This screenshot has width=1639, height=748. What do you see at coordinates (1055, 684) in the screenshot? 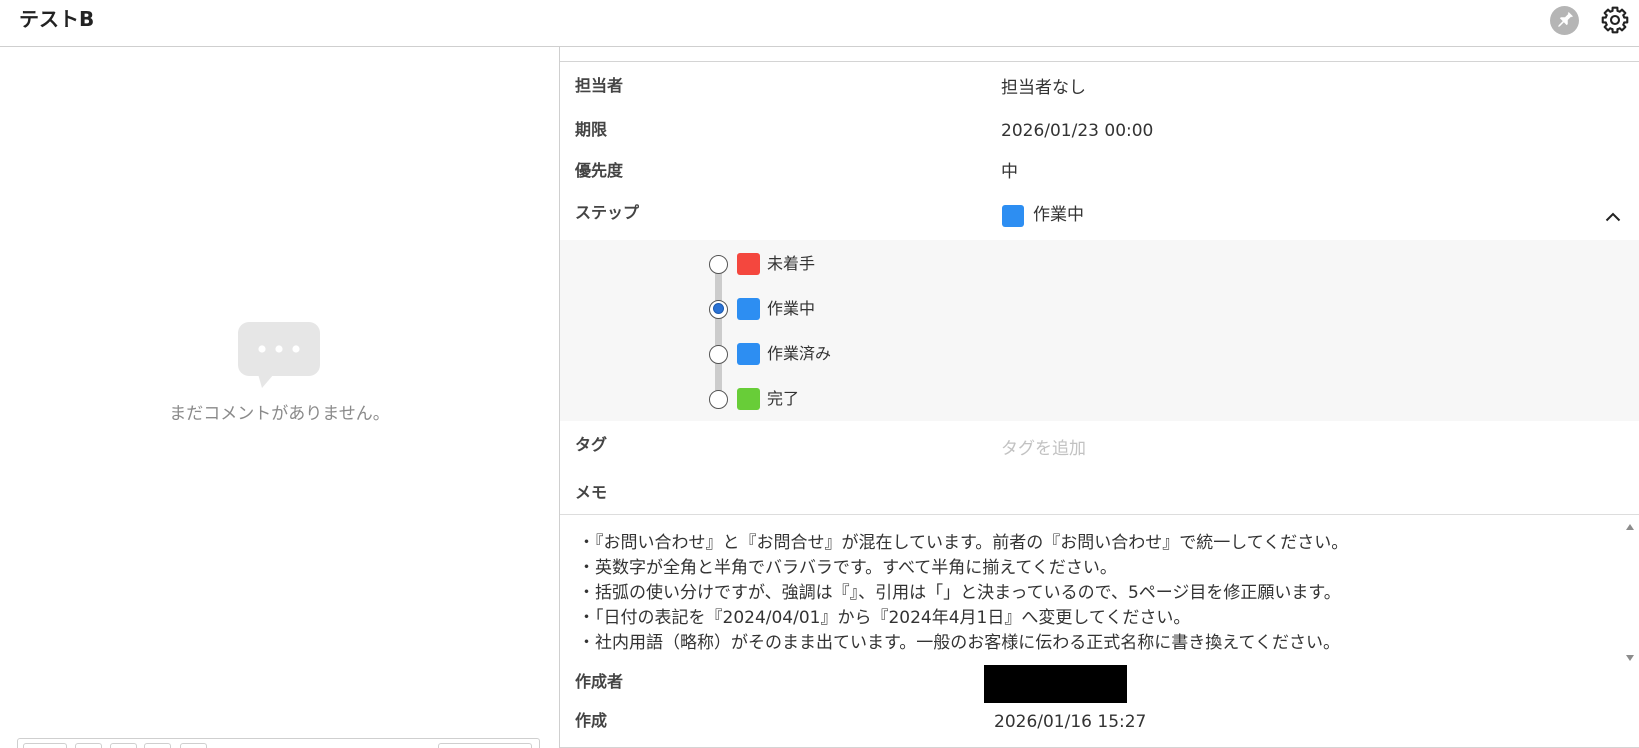
I see `creator-redacted-value` at bounding box center [1055, 684].